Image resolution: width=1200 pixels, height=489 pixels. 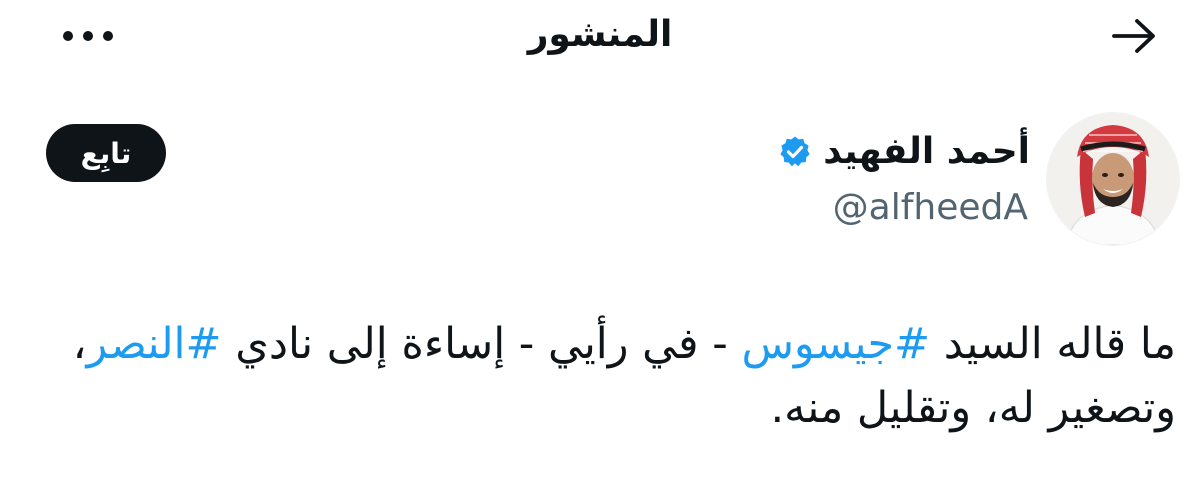 What do you see at coordinates (835, 344) in the screenshot?
I see `hashtag-link: #جيسوس` at bounding box center [835, 344].